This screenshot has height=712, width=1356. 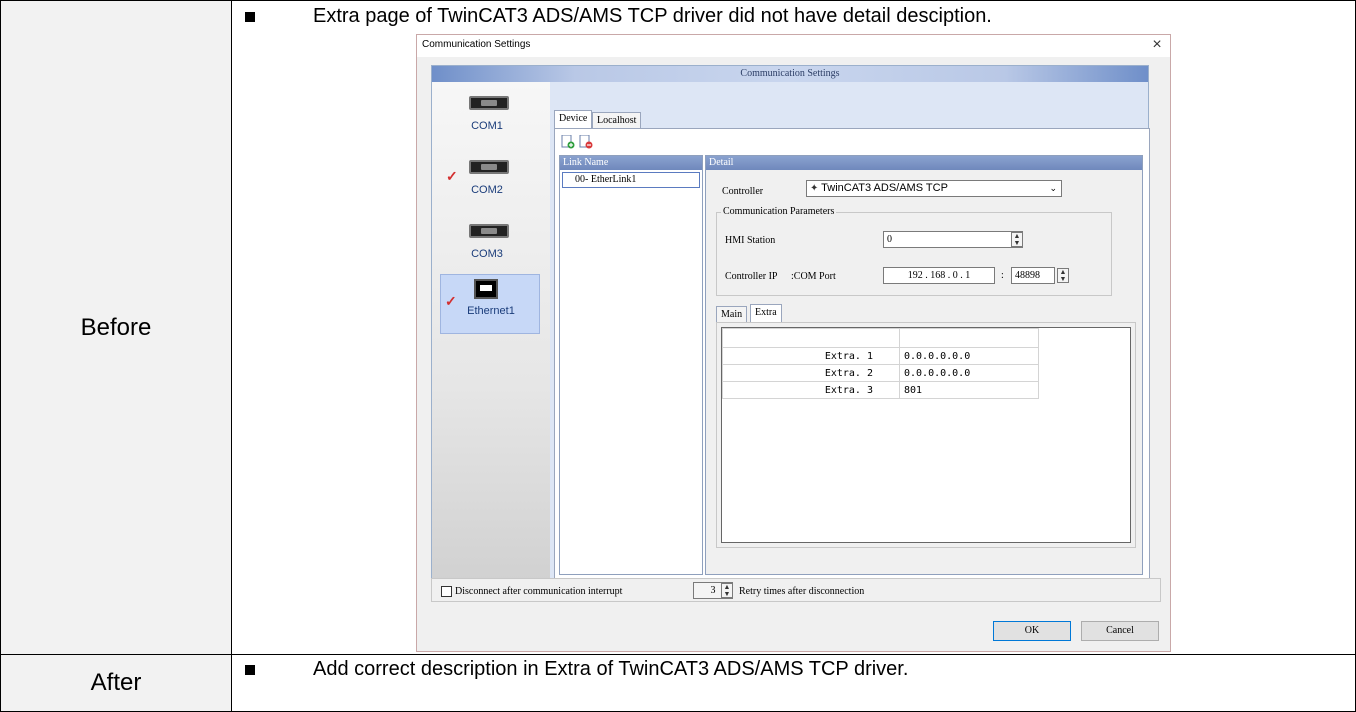 I want to click on table-row: Extra. 1 0.0.0.0.0.0, so click(x=880, y=356).